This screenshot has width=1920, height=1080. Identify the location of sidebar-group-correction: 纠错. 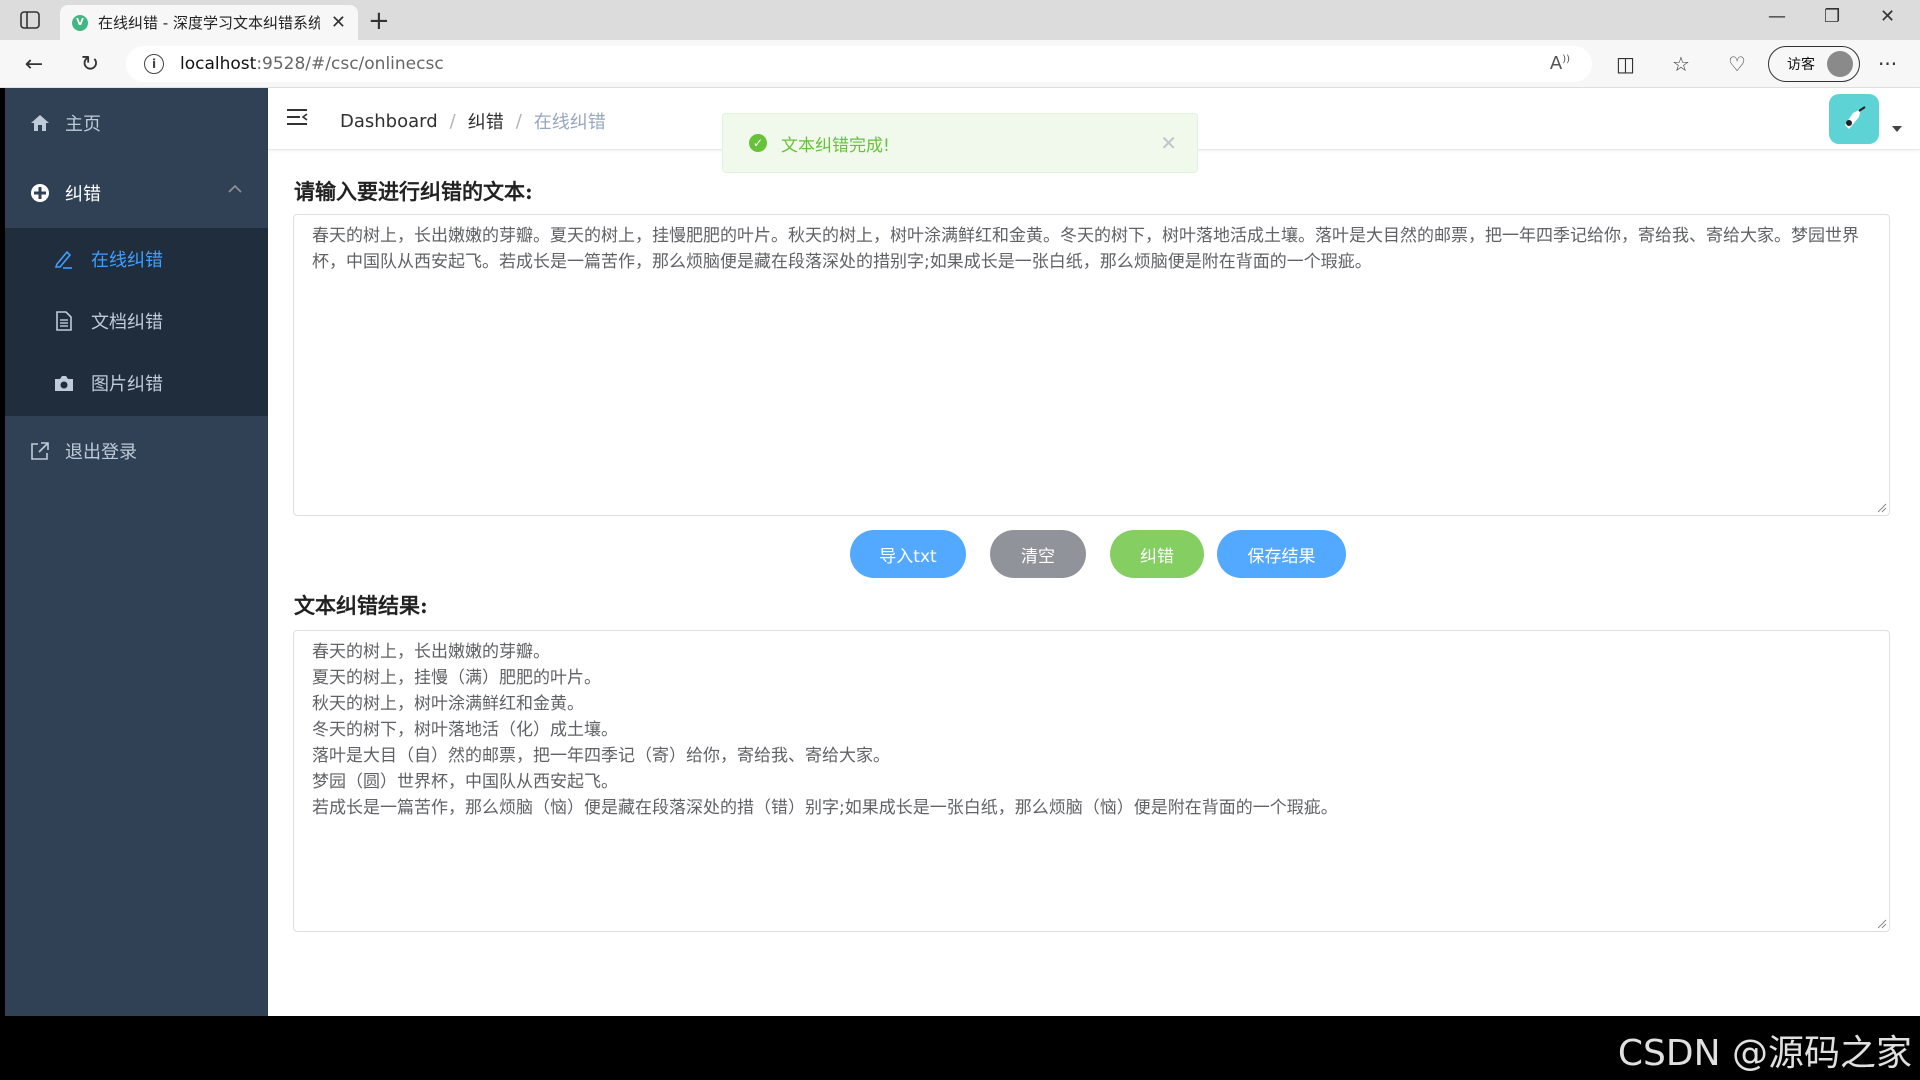
(136, 193).